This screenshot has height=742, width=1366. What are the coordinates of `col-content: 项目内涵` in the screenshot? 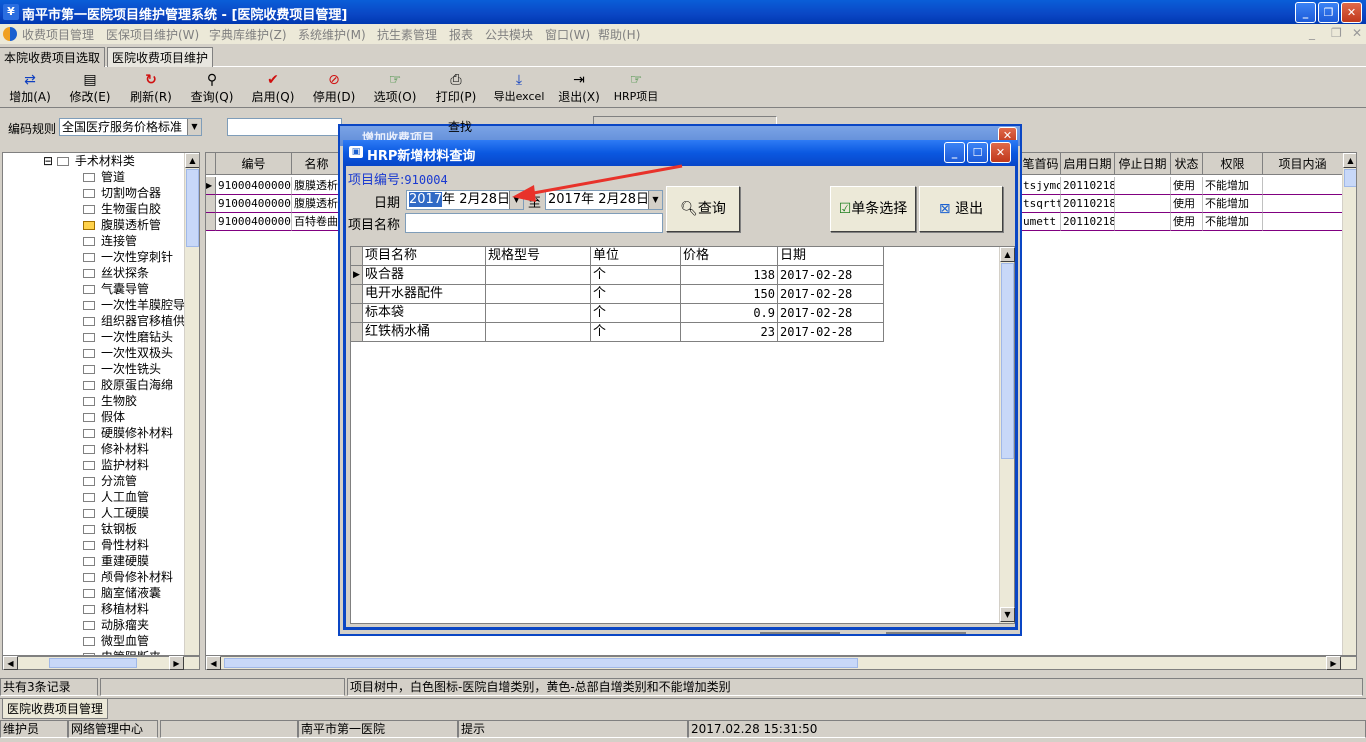 It's located at (1303, 164).